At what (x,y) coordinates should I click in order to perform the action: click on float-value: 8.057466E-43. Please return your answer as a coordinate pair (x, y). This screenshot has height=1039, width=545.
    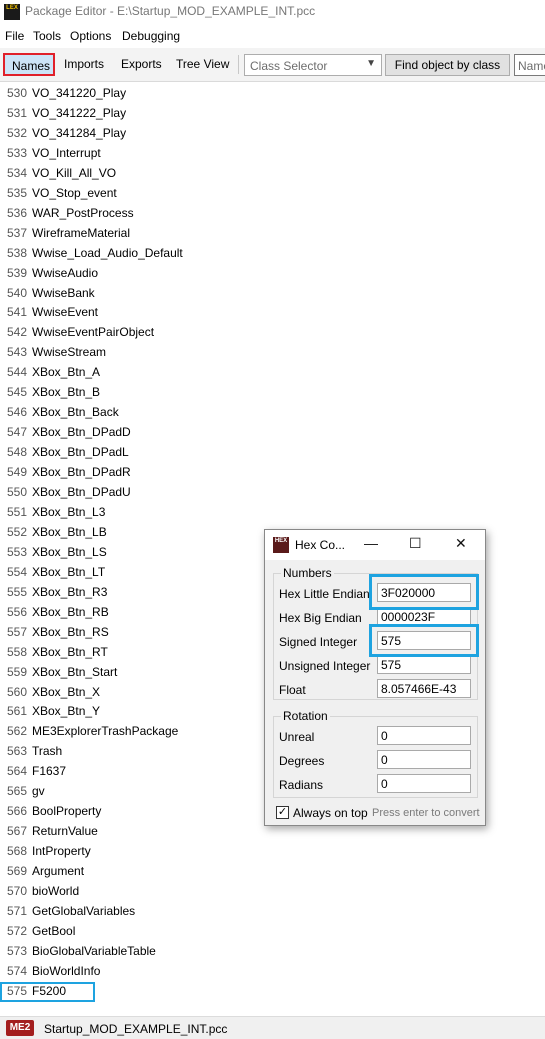
    Looking at the image, I should click on (419, 689).